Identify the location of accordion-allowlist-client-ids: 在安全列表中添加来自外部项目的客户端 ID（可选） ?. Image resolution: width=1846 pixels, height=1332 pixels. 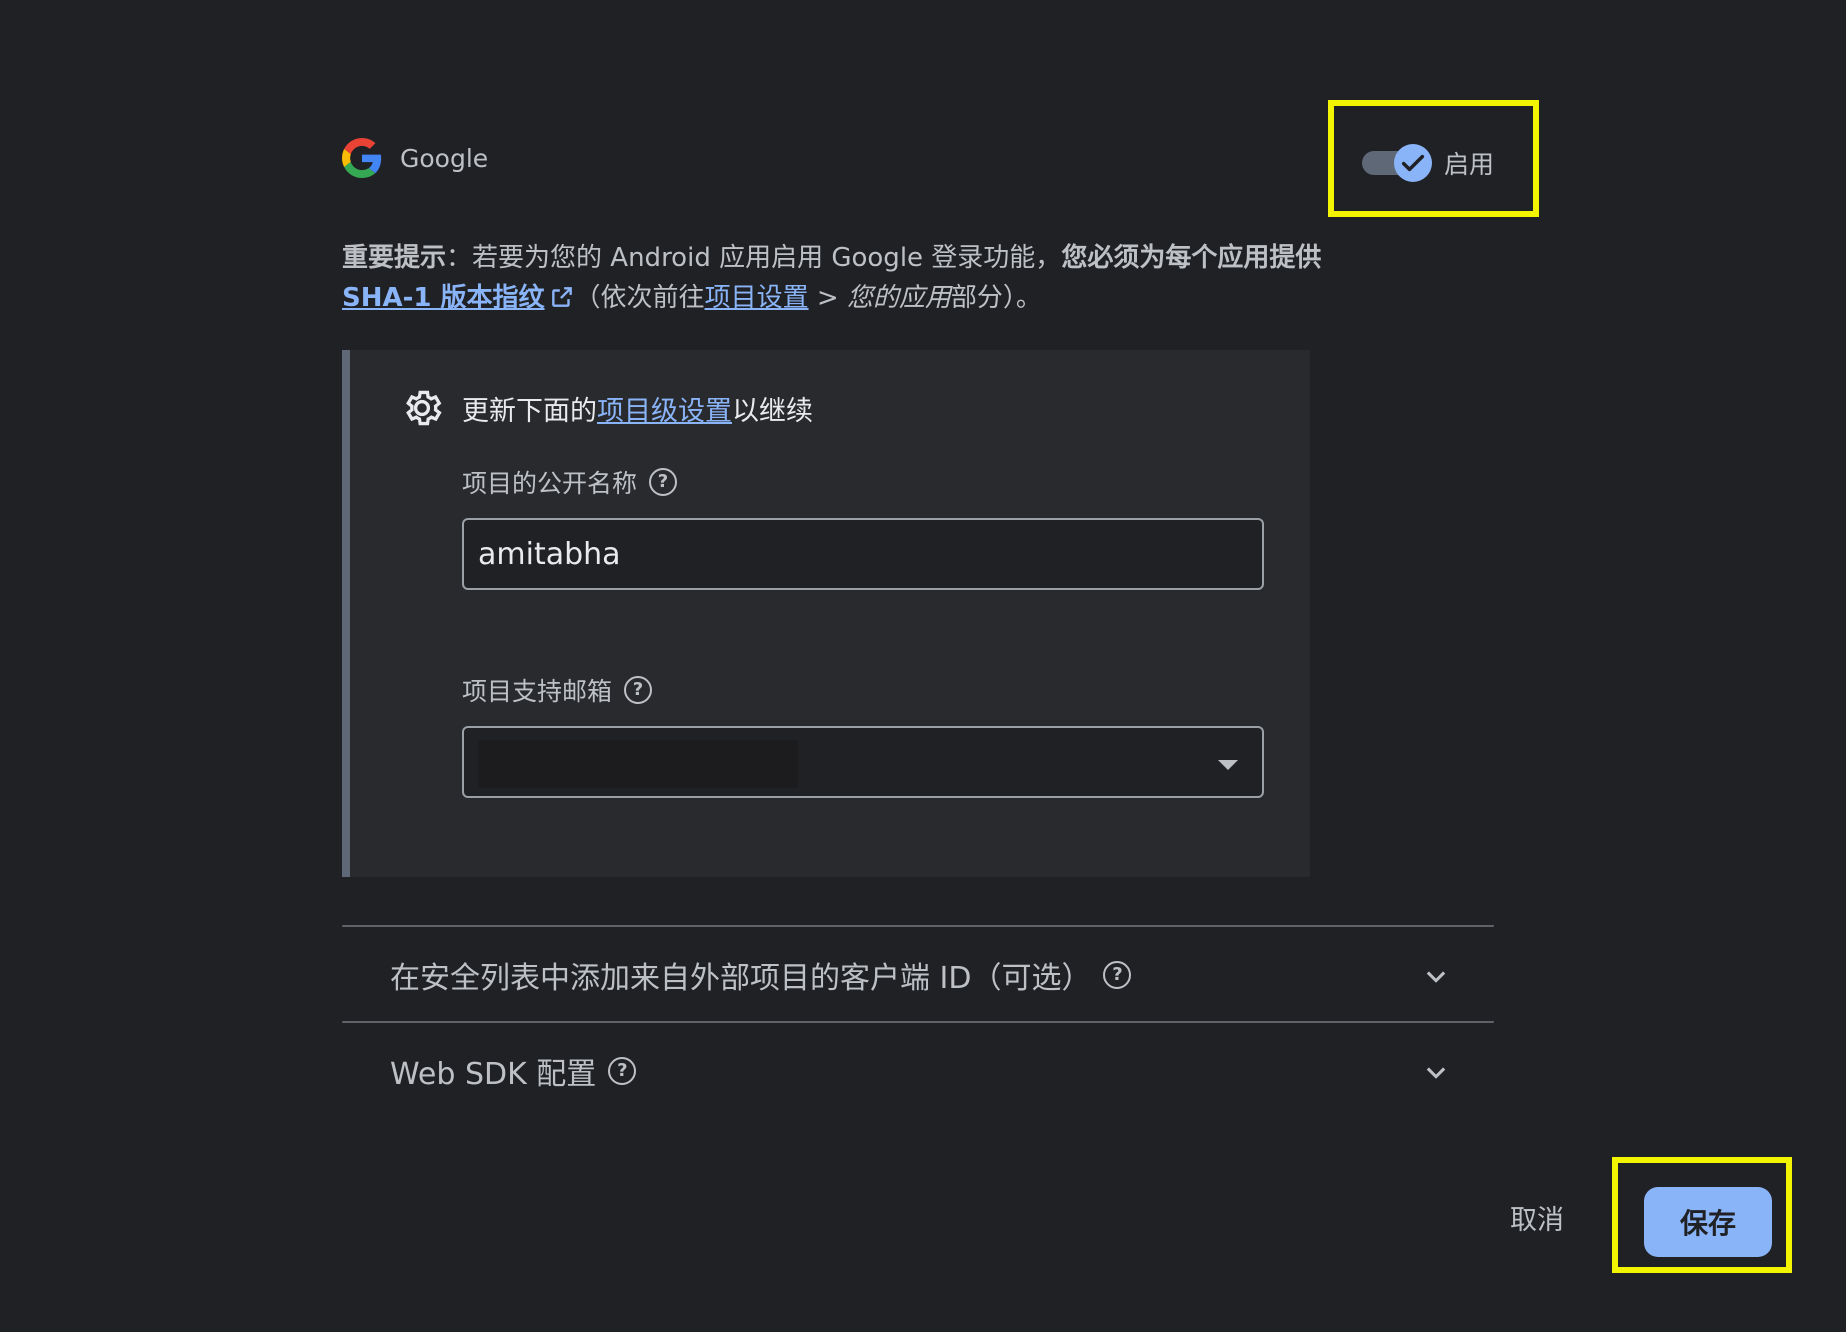
(918, 975).